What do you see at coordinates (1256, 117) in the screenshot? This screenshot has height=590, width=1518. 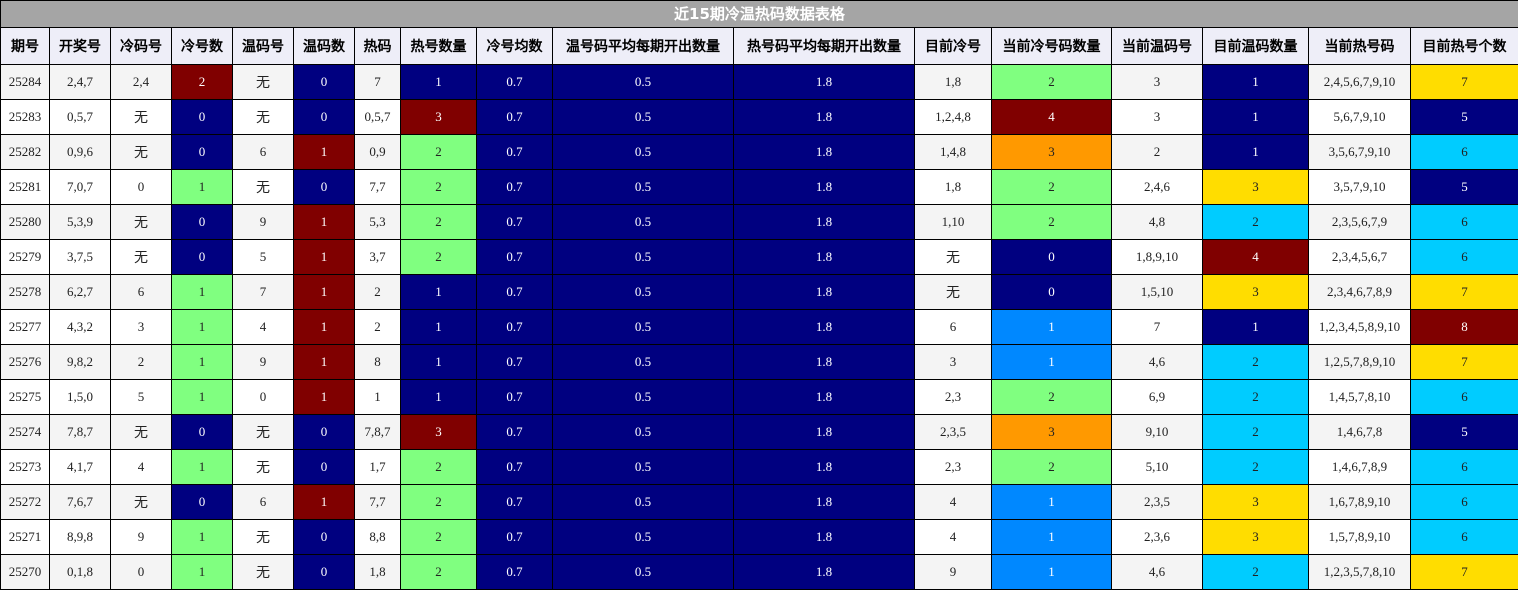 I see `current-warm-count-cell: 1` at bounding box center [1256, 117].